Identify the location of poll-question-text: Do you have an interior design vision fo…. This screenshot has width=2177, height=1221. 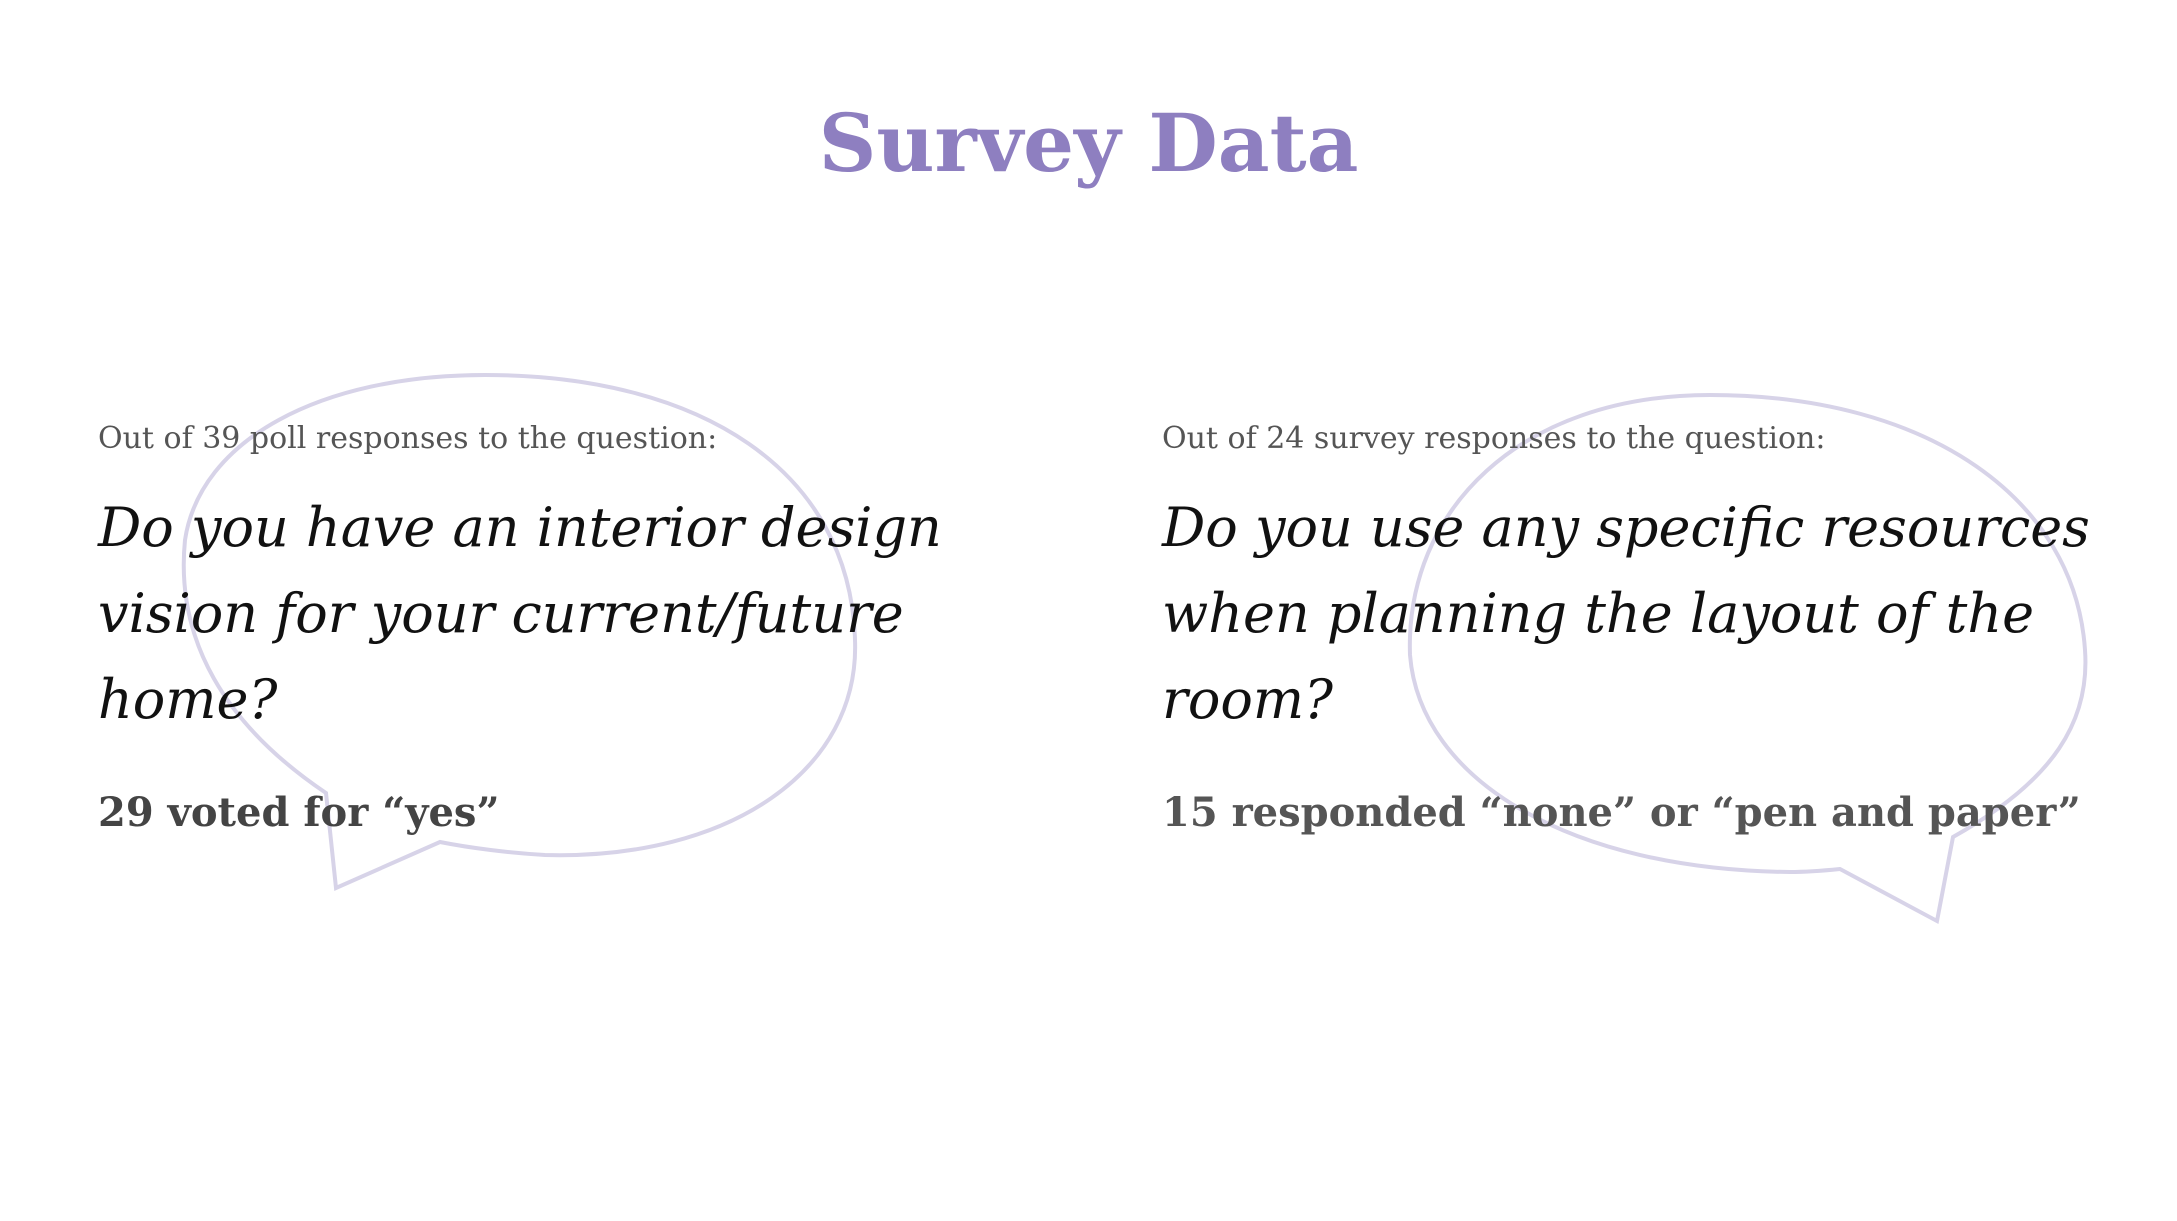
(520, 613).